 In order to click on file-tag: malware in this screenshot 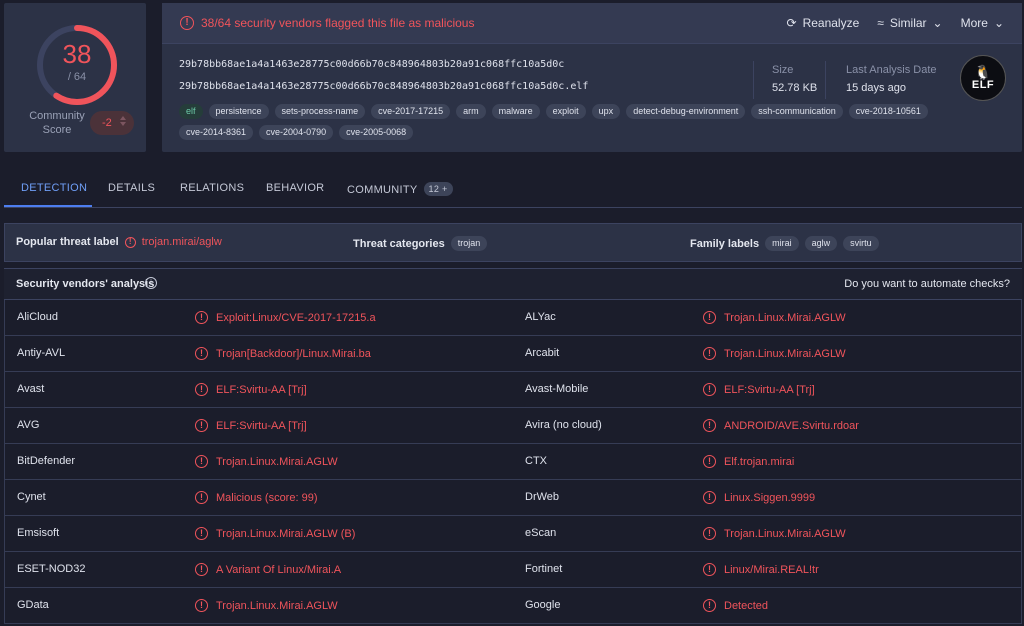, I will do `click(515, 111)`.